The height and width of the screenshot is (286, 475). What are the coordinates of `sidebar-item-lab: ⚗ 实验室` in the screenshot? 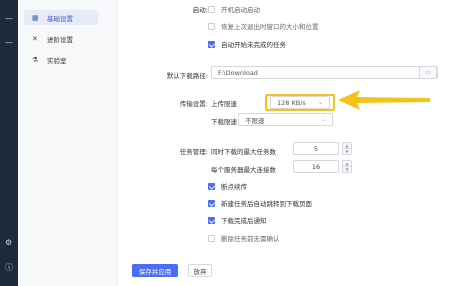 It's located at (61, 59).